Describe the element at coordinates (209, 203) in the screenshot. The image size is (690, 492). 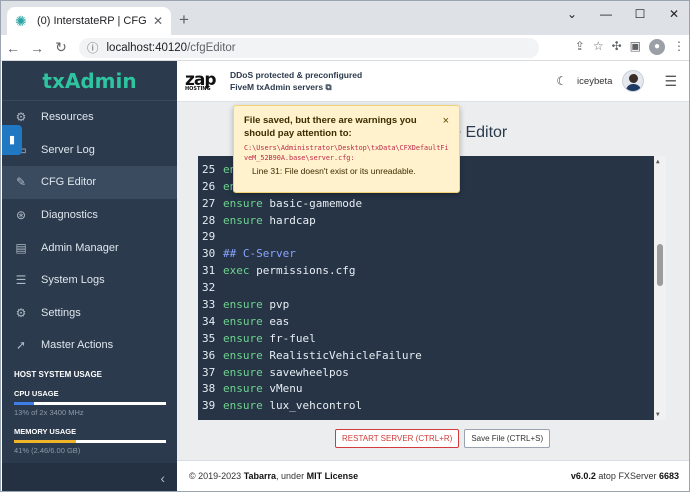
I see `line-number: 27` at that location.